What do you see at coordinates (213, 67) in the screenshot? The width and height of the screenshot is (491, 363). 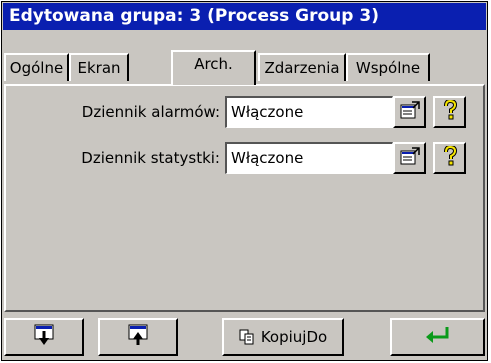 I see `tab-archive: Arch.` at bounding box center [213, 67].